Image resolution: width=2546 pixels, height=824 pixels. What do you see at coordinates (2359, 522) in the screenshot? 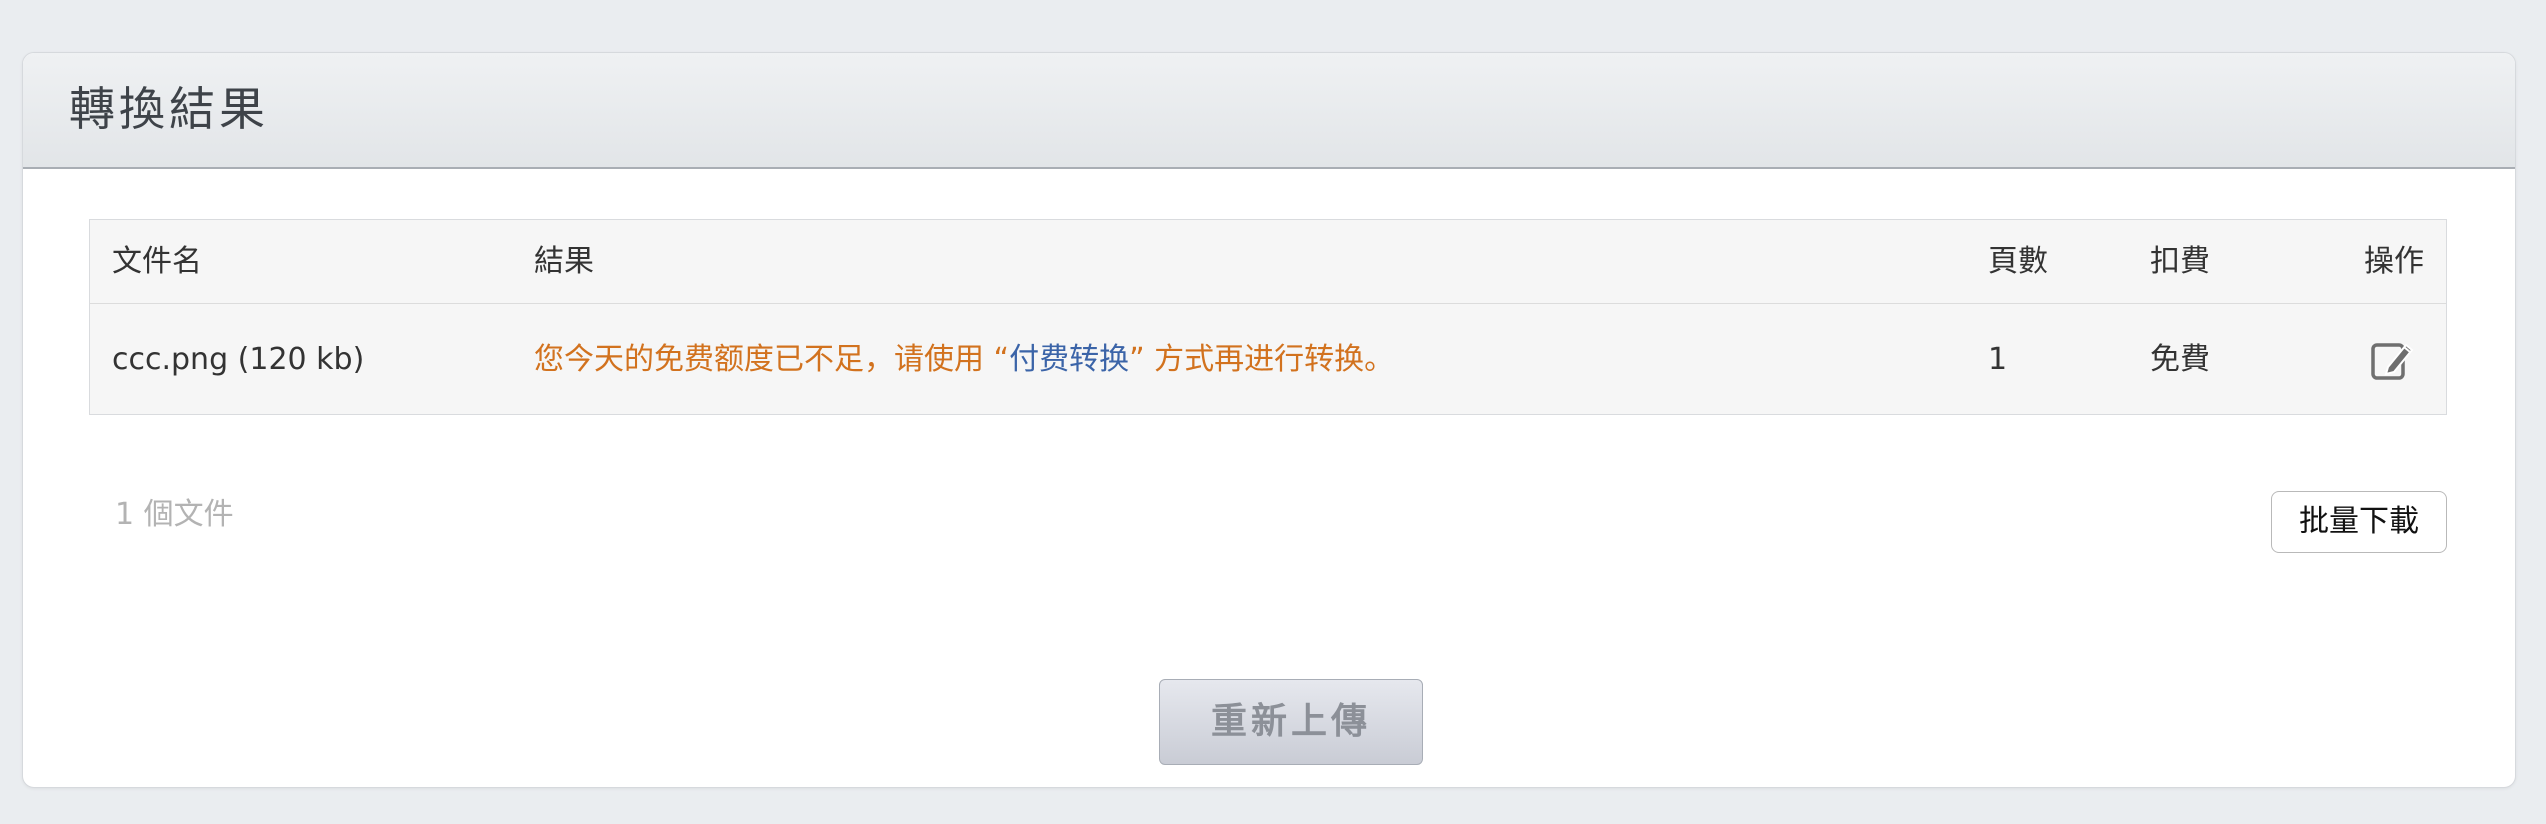
I see `batch-download-button: 批量下載` at bounding box center [2359, 522].